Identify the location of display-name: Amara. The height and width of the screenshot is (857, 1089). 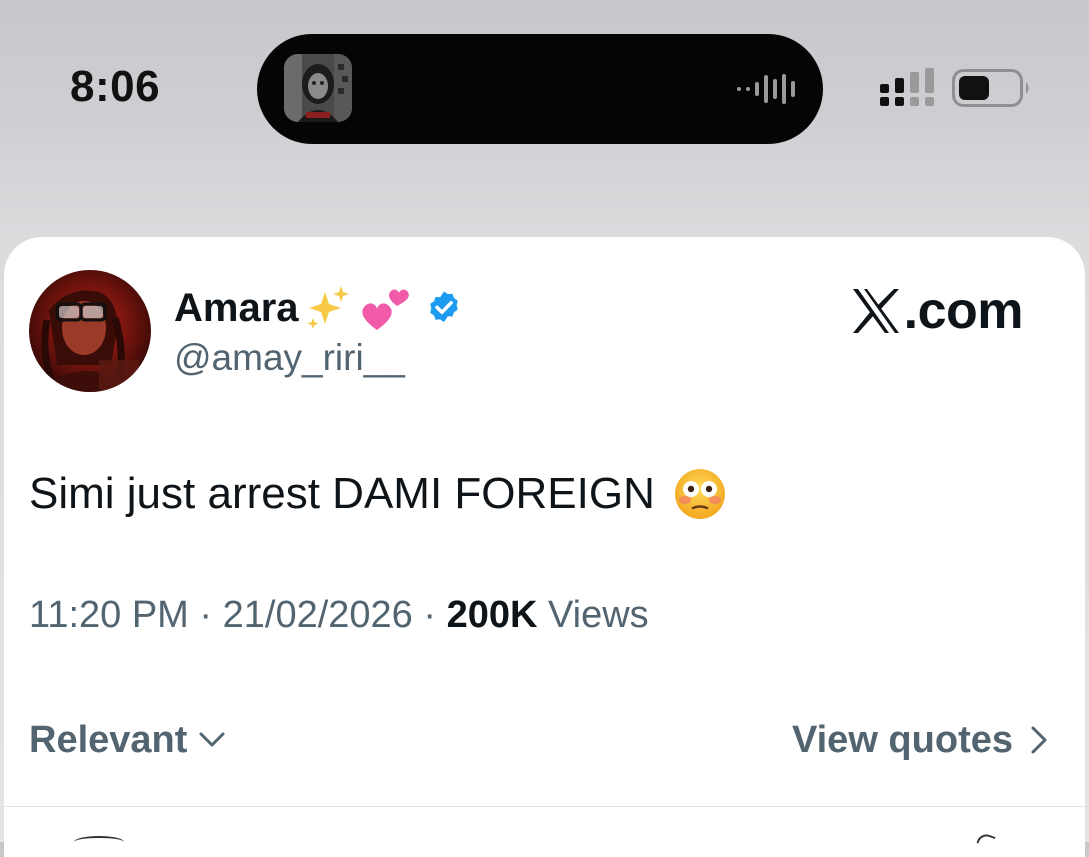
(236, 308).